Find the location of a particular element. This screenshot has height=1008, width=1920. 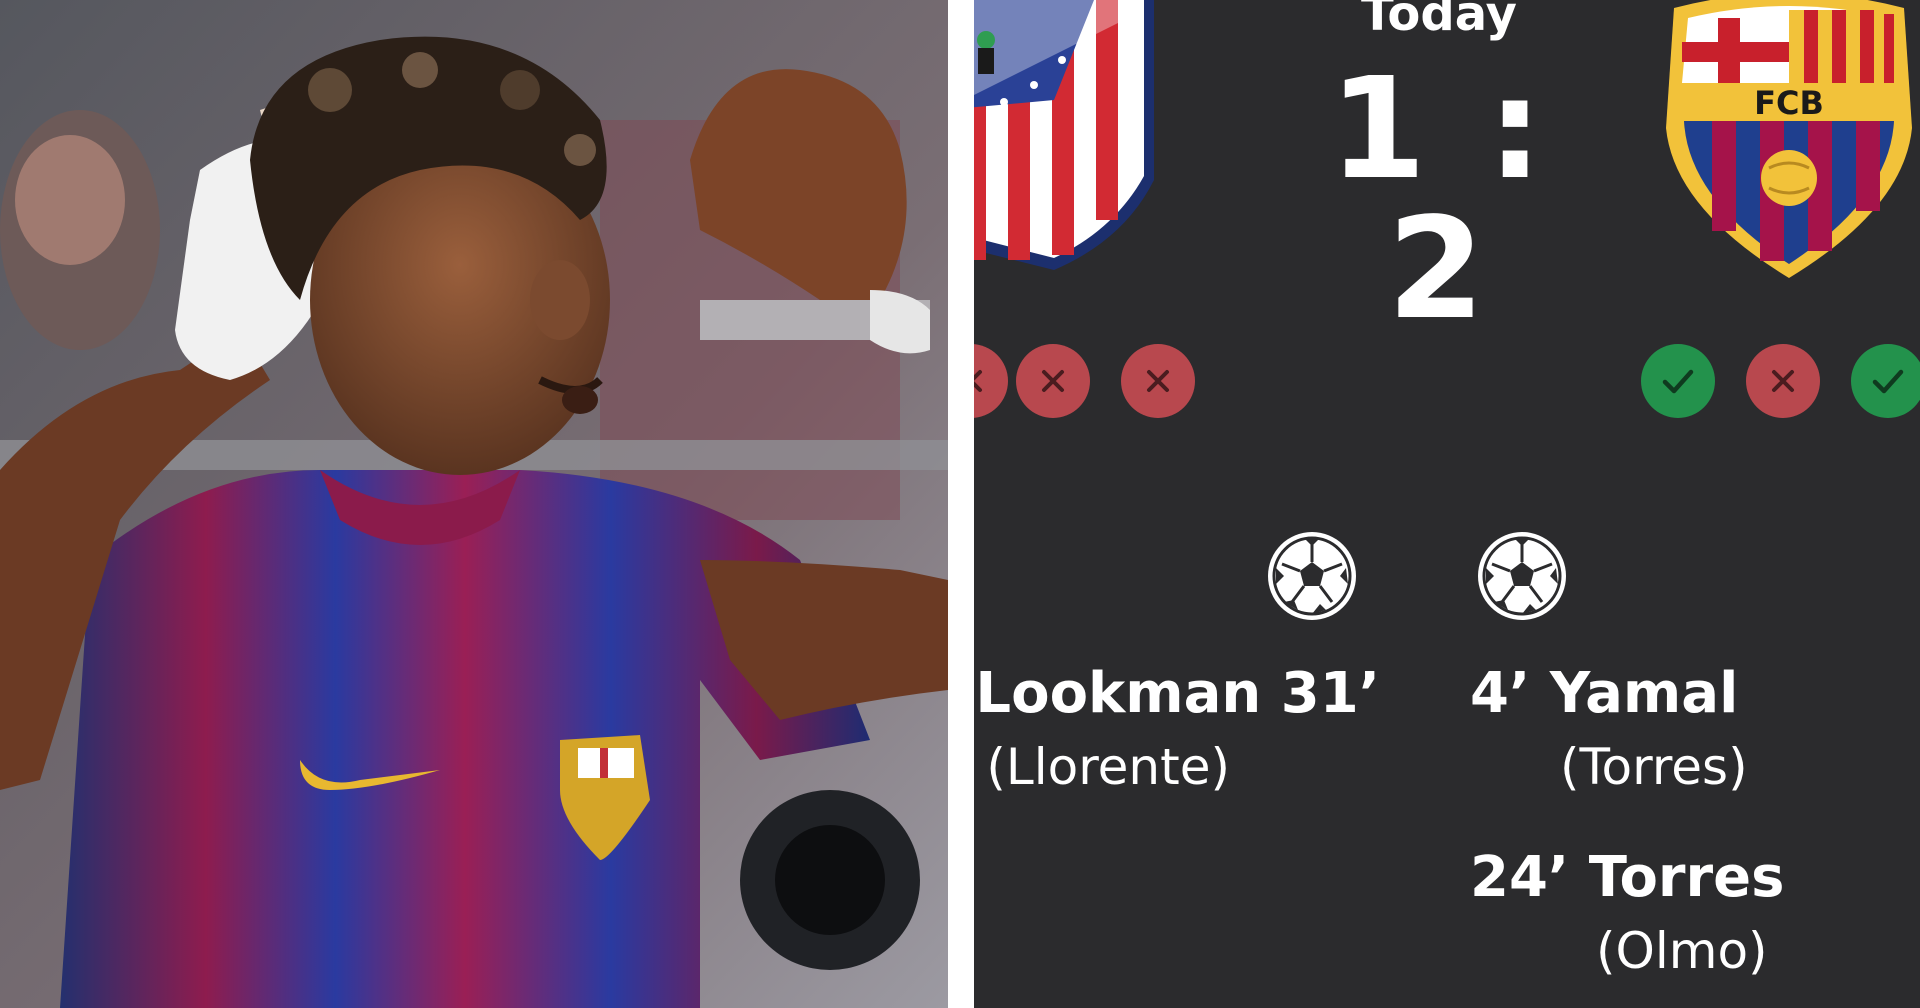

away-team-crest: FCB is located at coordinates (1787, 146).